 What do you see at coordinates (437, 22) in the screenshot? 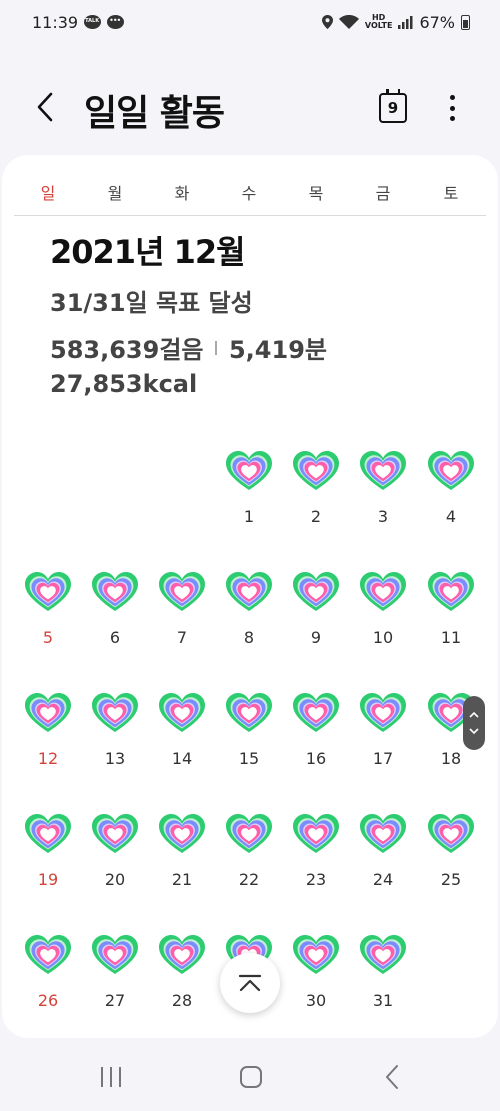
I see `battery-percent: 67%` at bounding box center [437, 22].